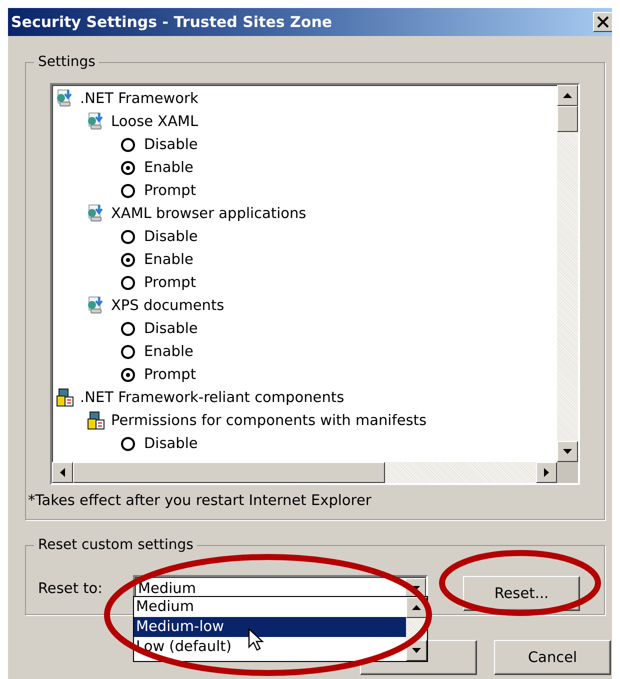 The image size is (620, 679). What do you see at coordinates (256, 640) in the screenshot?
I see `mouse-pointer-icon` at bounding box center [256, 640].